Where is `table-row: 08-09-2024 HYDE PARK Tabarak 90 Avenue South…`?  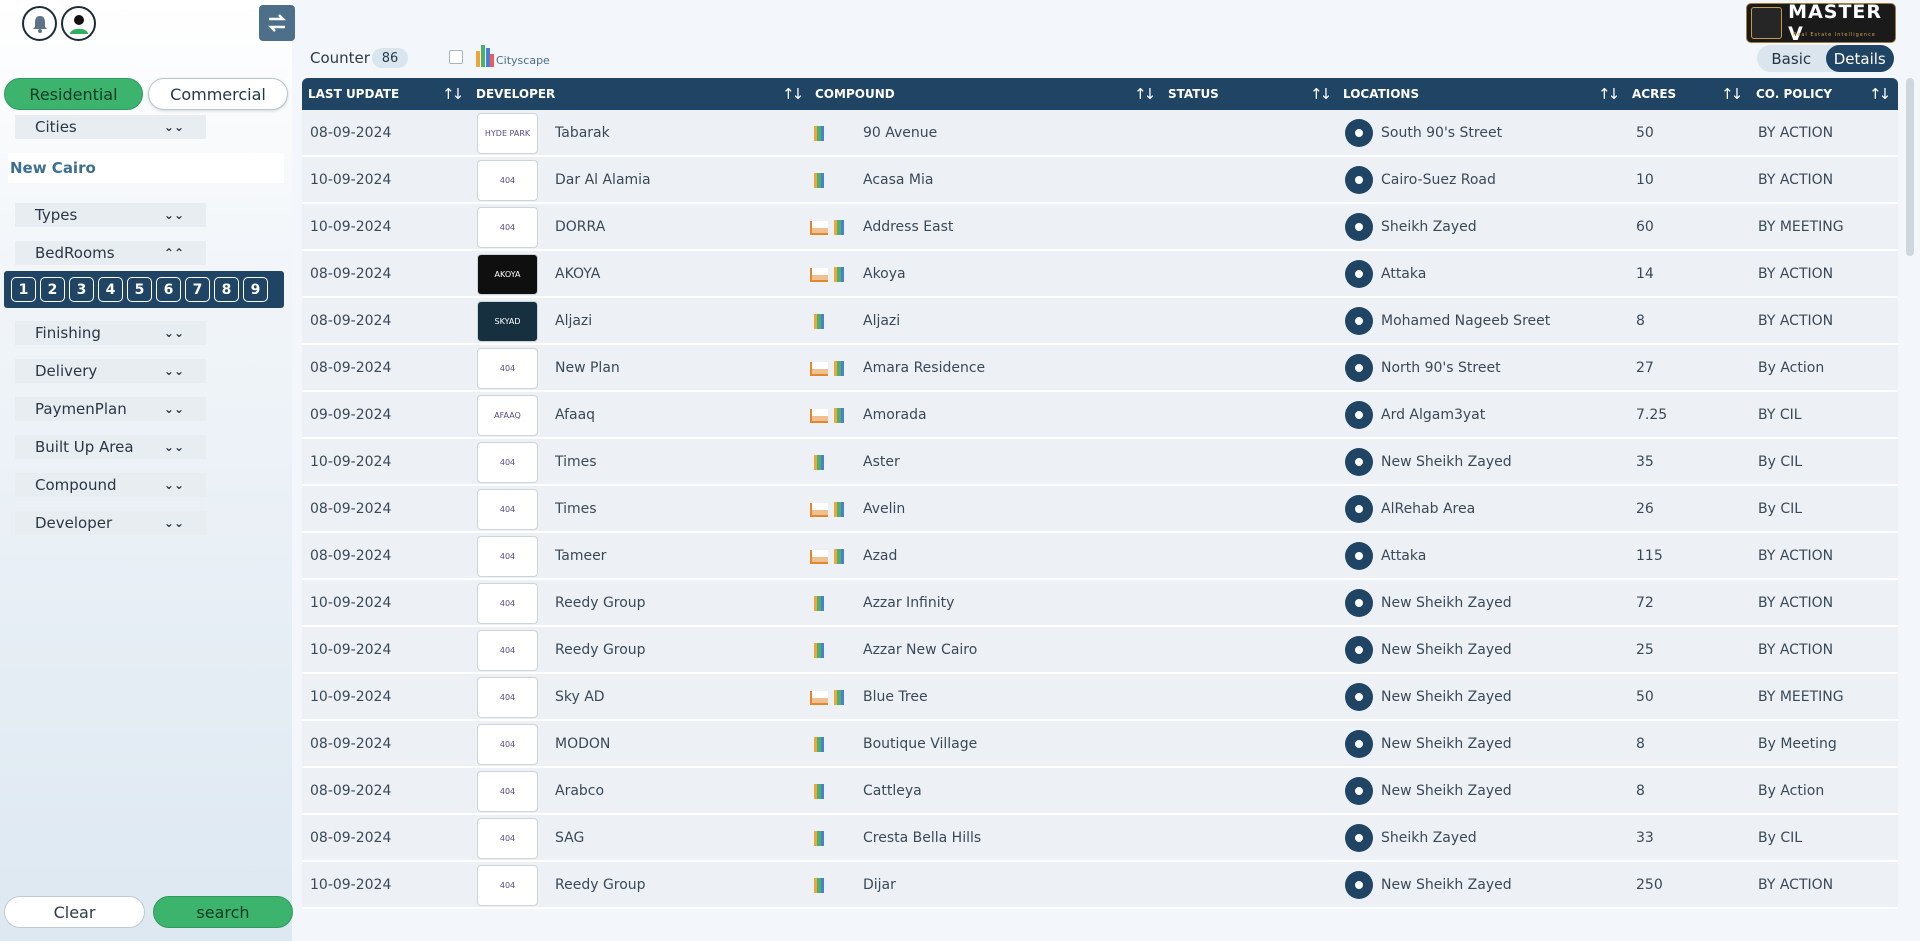
table-row: 08-09-2024 HYDE PARK Tabarak 90 Avenue South… is located at coordinates (1100, 133).